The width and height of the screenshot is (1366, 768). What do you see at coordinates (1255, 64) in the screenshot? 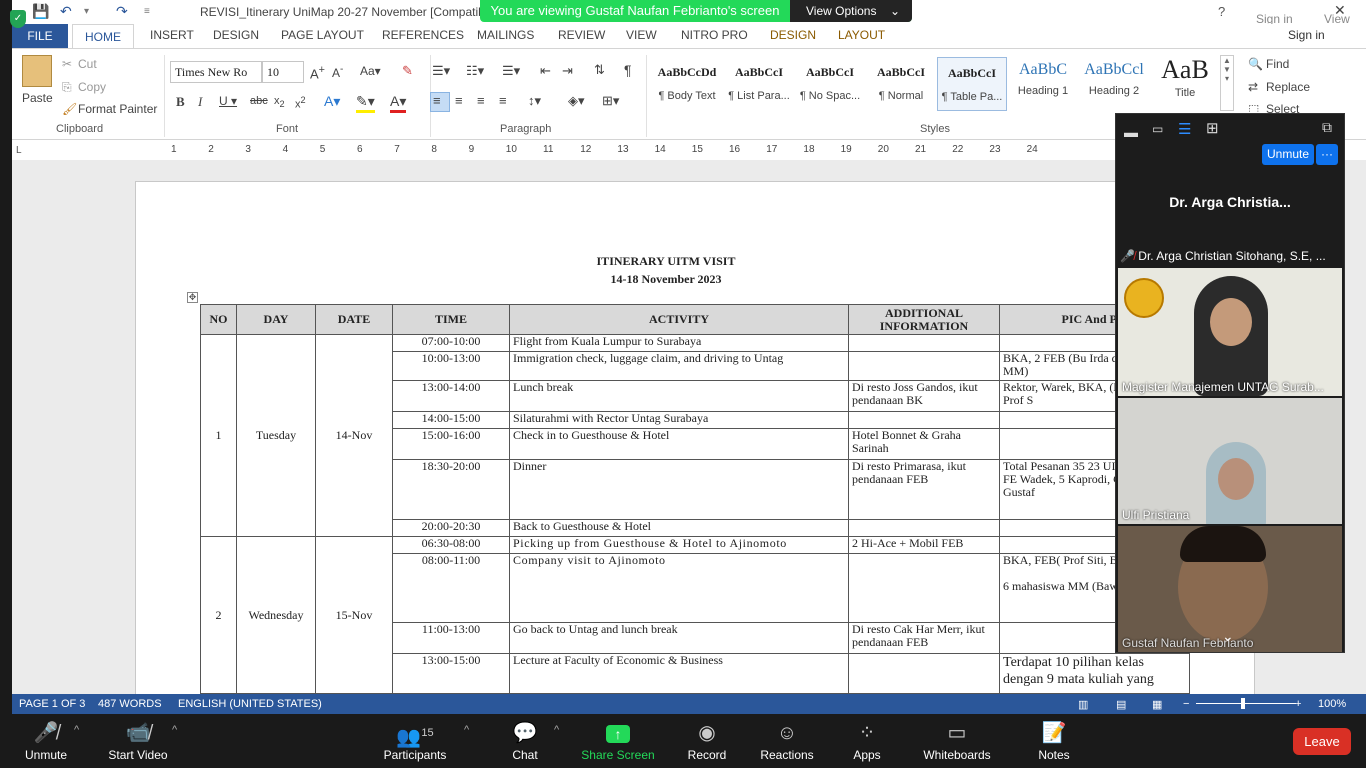
I see `find-icon: 🔍` at bounding box center [1255, 64].